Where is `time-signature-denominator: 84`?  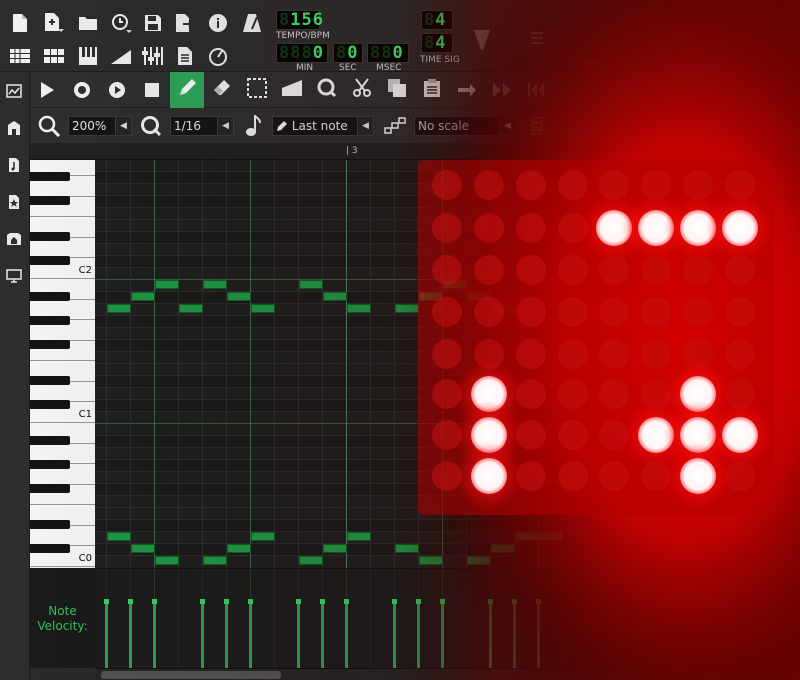
time-signature-denominator: 84 is located at coordinates (437, 43).